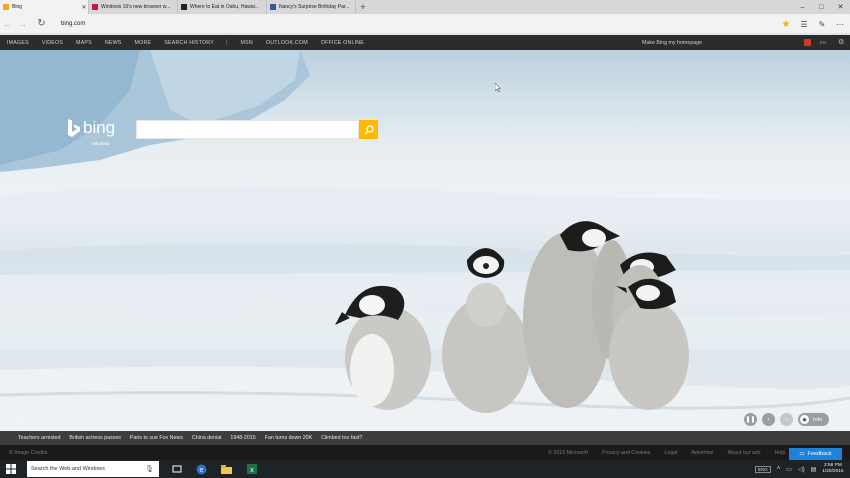  What do you see at coordinates (143, 43) in the screenshot?
I see `nav-more: MORE` at bounding box center [143, 43].